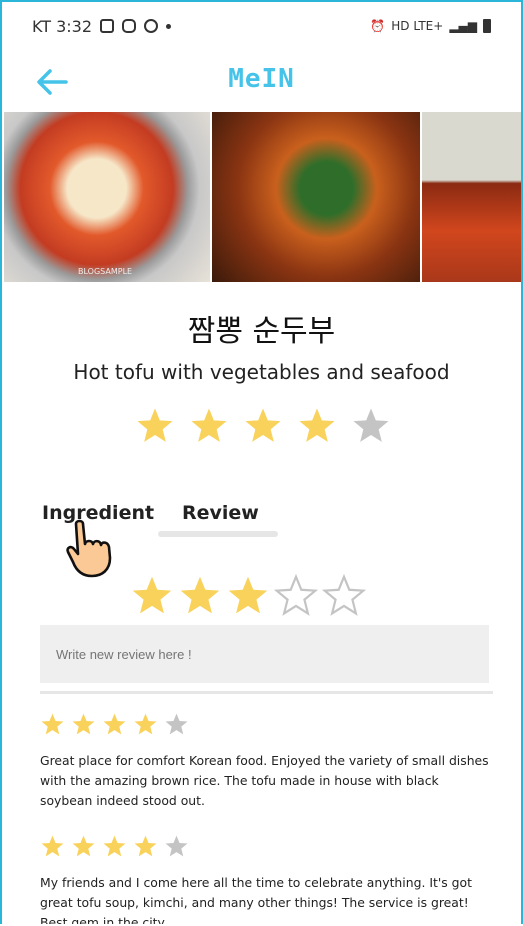 The height and width of the screenshot is (926, 523). Describe the element at coordinates (107, 26) in the screenshot. I see `gallery-notification-icon` at that location.